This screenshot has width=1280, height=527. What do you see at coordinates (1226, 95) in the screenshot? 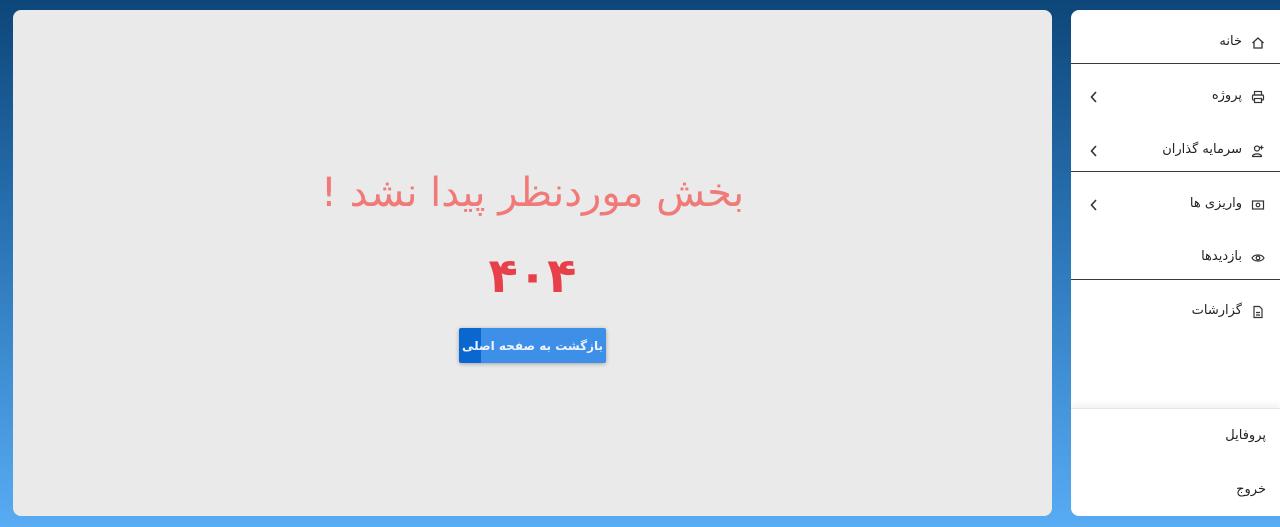
I see `sidebar-item-label: پروژه` at bounding box center [1226, 95].